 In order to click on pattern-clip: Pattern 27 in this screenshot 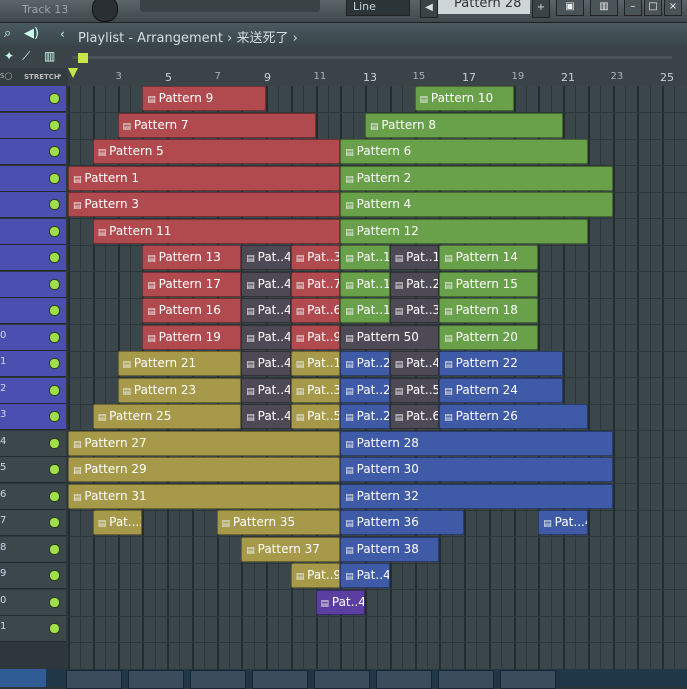, I will do `click(204, 443)`.